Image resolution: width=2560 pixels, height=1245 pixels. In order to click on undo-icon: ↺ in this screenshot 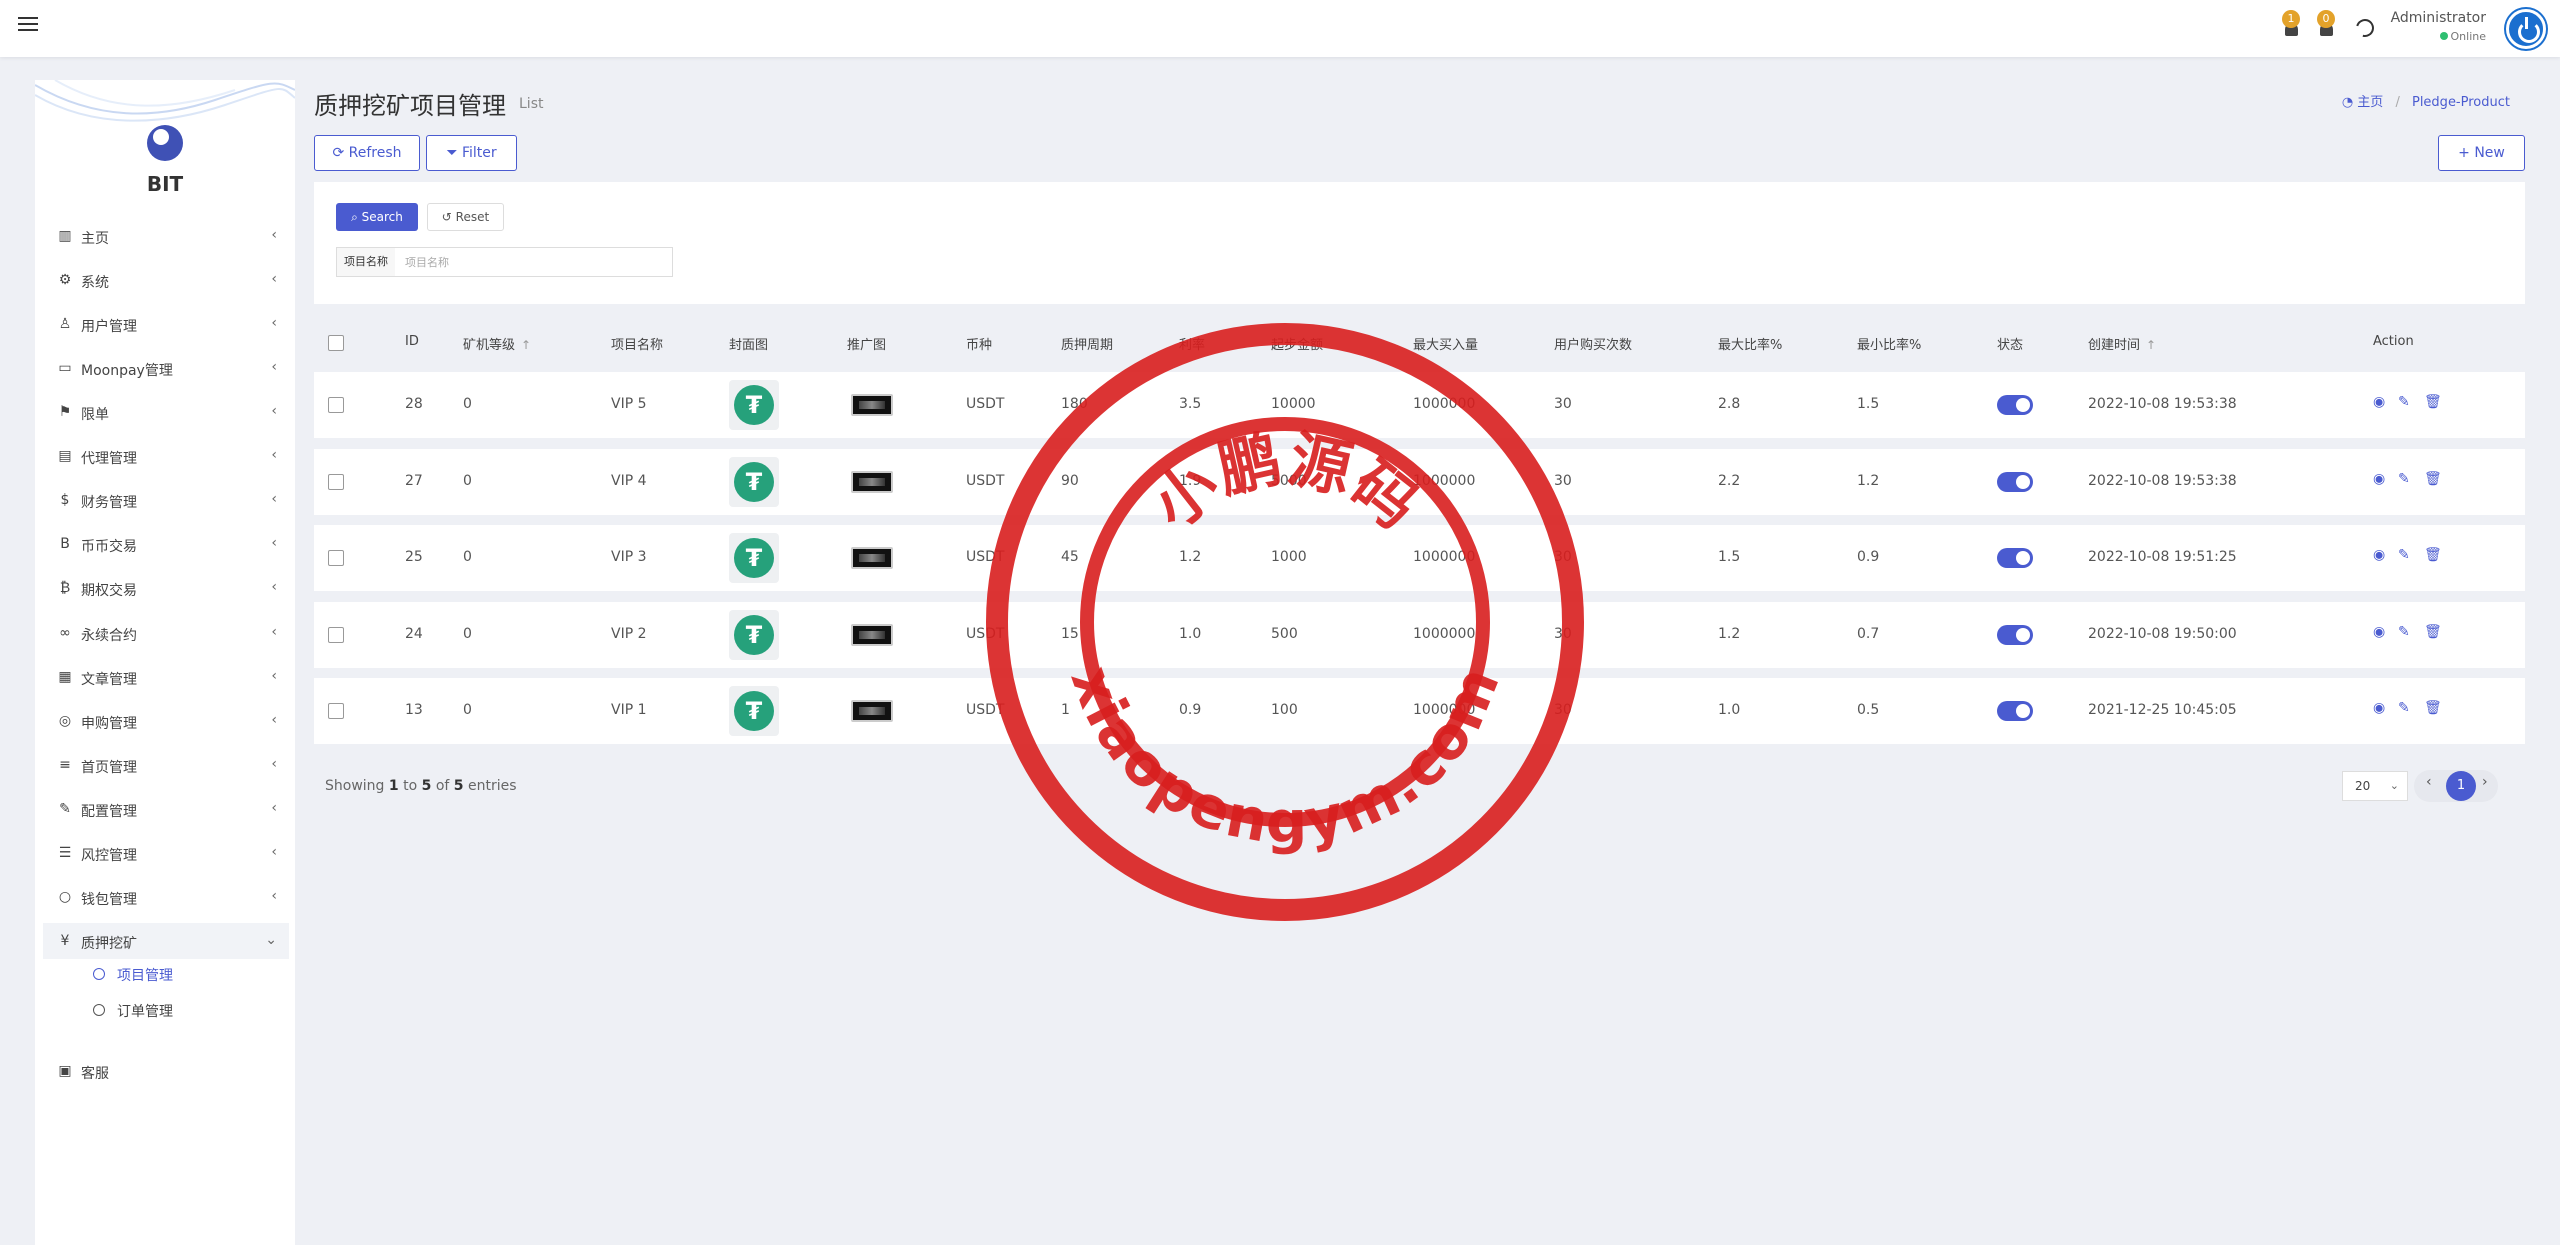, I will do `click(446, 217)`.